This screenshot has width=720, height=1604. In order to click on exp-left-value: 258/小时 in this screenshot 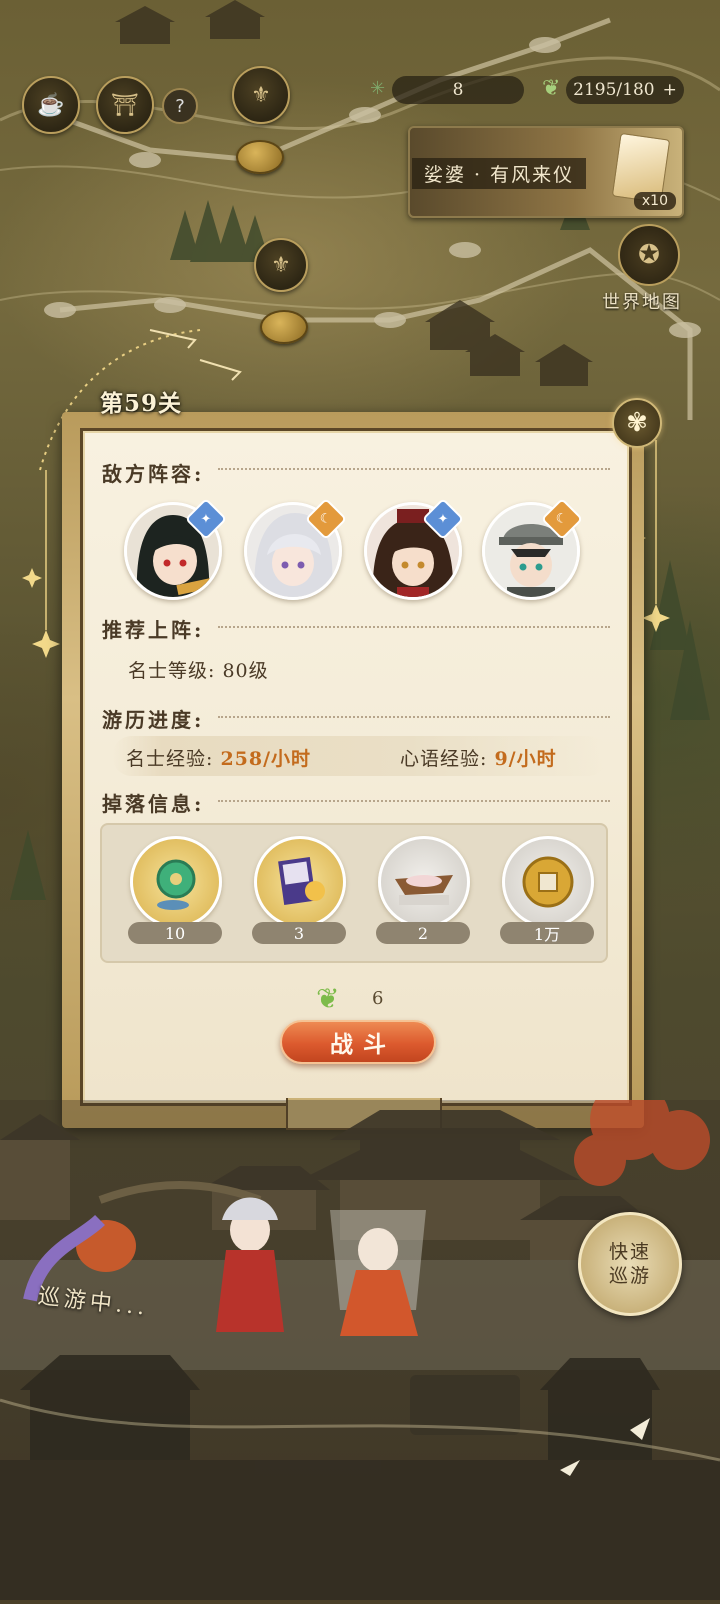, I will do `click(266, 759)`.